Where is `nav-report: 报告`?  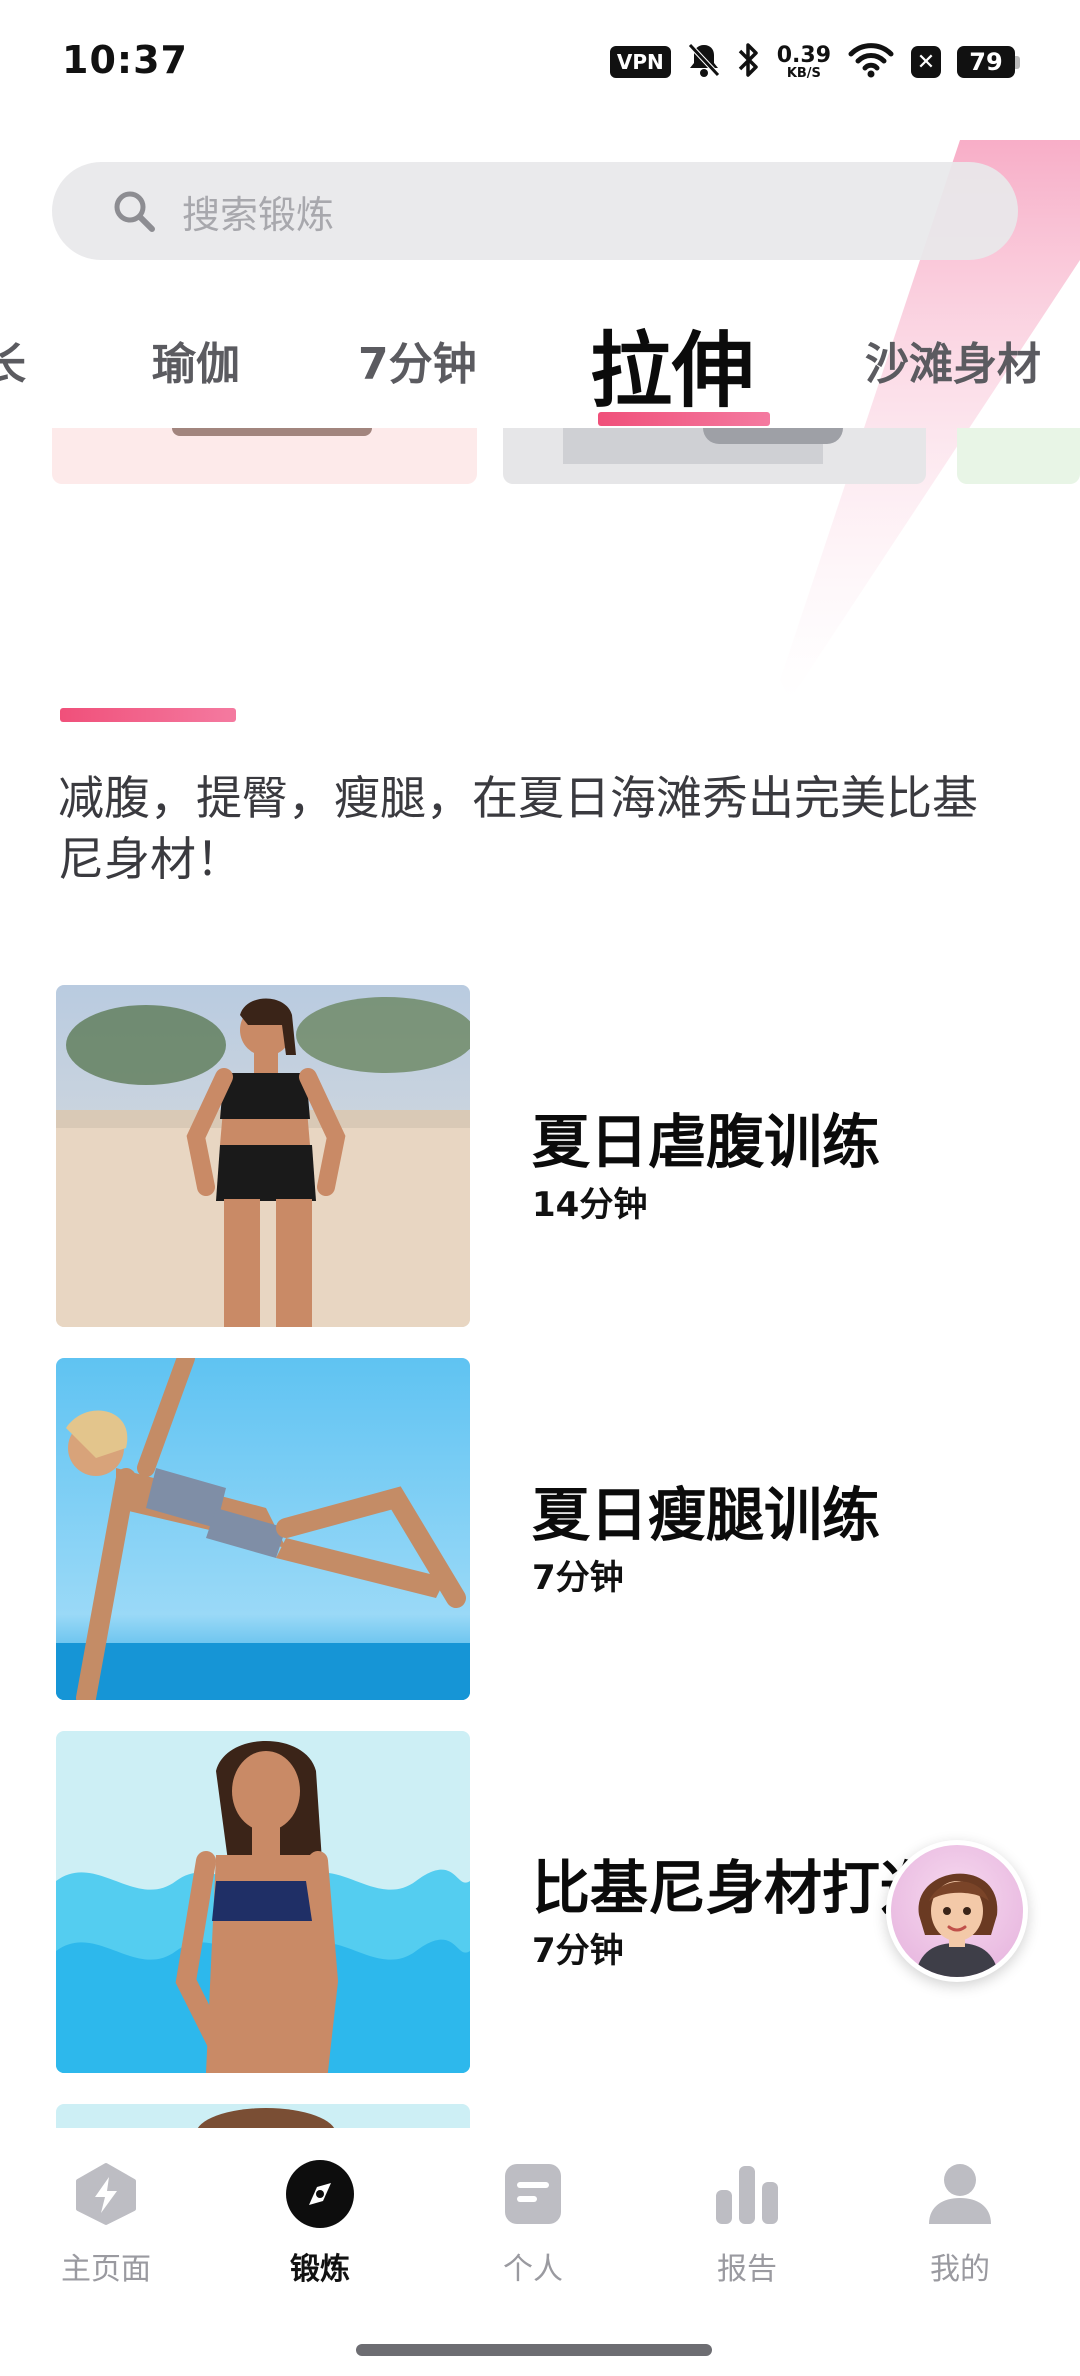
nav-report: 报告 is located at coordinates (747, 2223).